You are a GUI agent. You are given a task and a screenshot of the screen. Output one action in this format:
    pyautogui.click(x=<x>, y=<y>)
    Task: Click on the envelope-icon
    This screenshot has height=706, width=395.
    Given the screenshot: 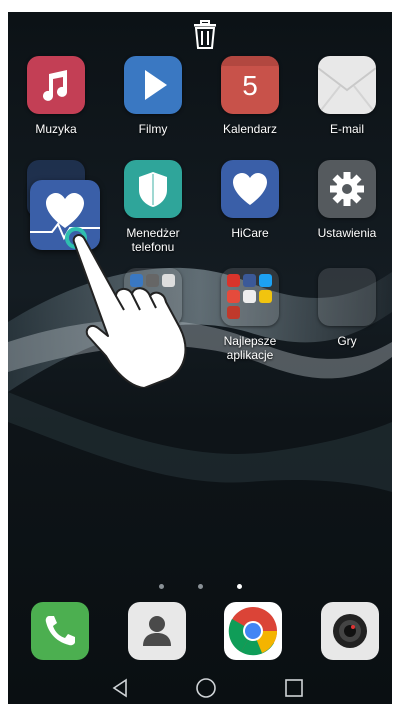 What is the action you would take?
    pyautogui.click(x=347, y=85)
    